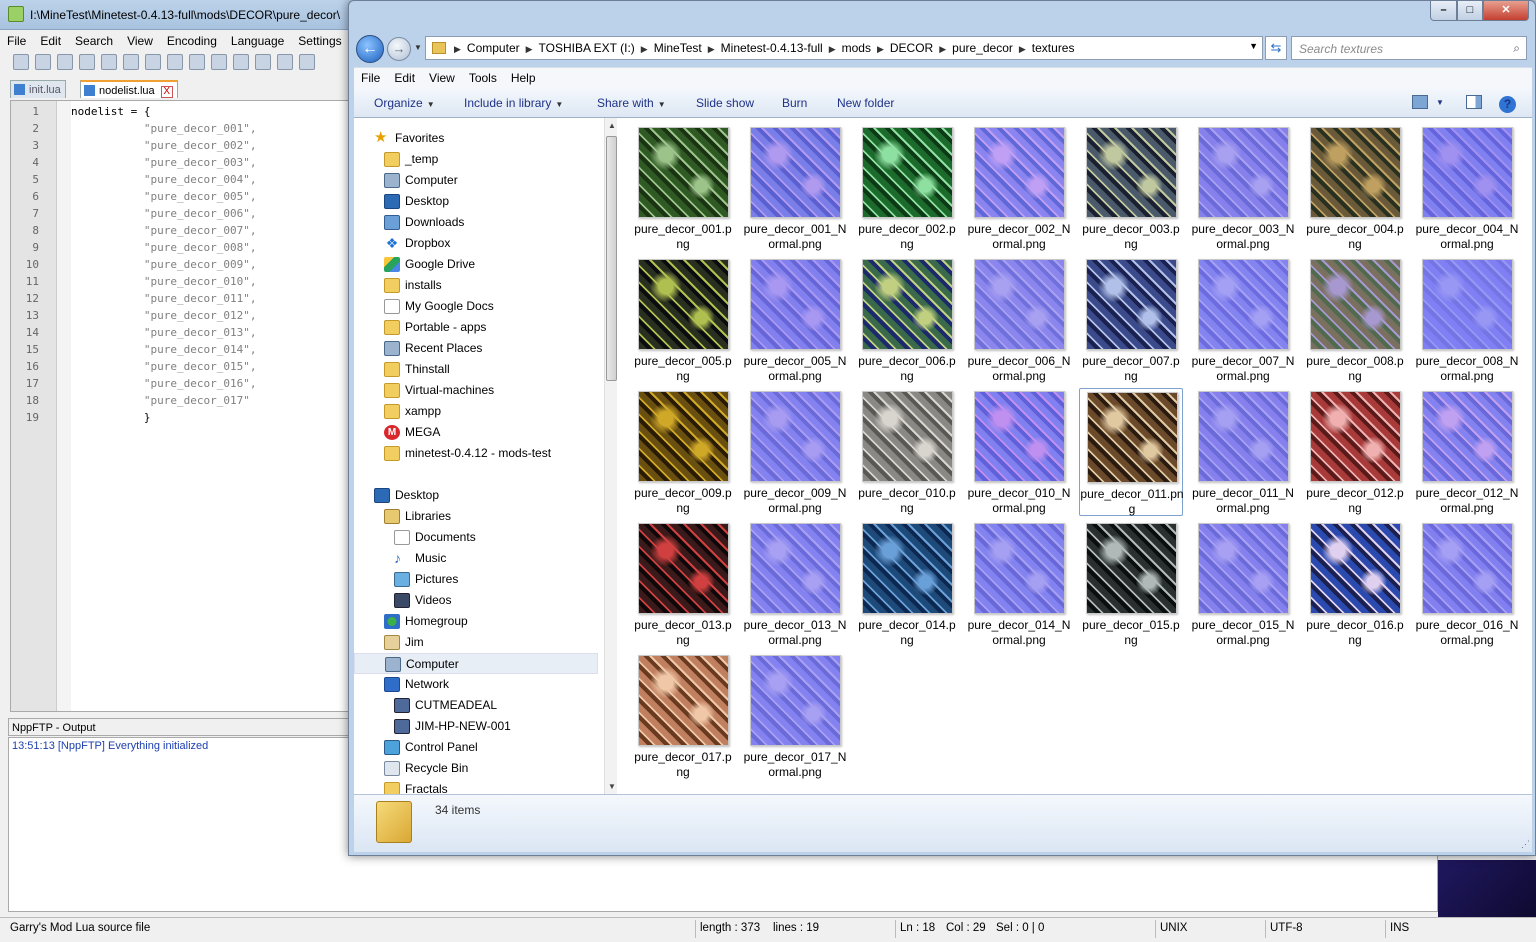 This screenshot has width=1536, height=942. Describe the element at coordinates (1355, 188) in the screenshot. I see `file-tile: pure_decor_004.png` at that location.